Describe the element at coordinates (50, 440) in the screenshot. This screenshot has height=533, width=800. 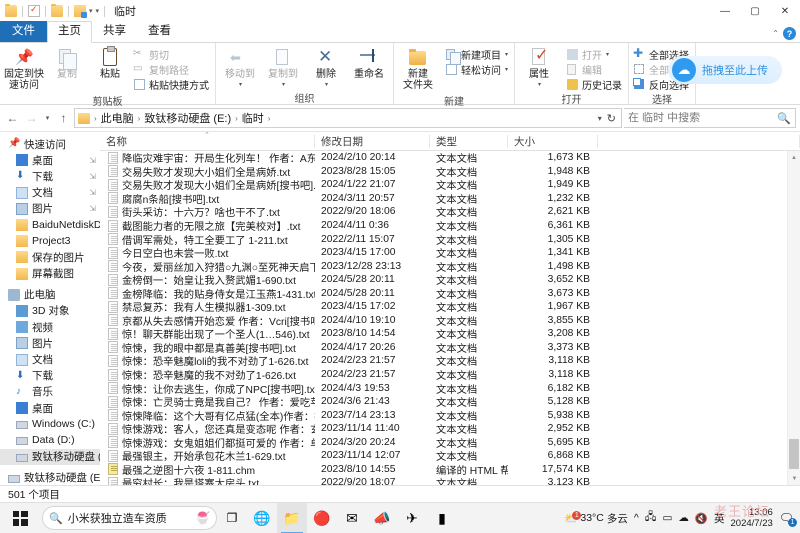
I see `sidebar-item-data-d: Data (D:)` at that location.